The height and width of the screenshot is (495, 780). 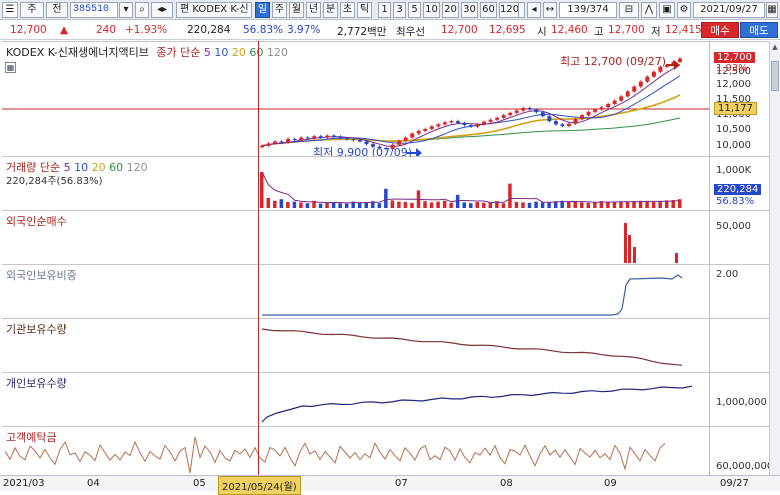 I want to click on volume-sub: 220,284주(56.83%), so click(x=54, y=181).